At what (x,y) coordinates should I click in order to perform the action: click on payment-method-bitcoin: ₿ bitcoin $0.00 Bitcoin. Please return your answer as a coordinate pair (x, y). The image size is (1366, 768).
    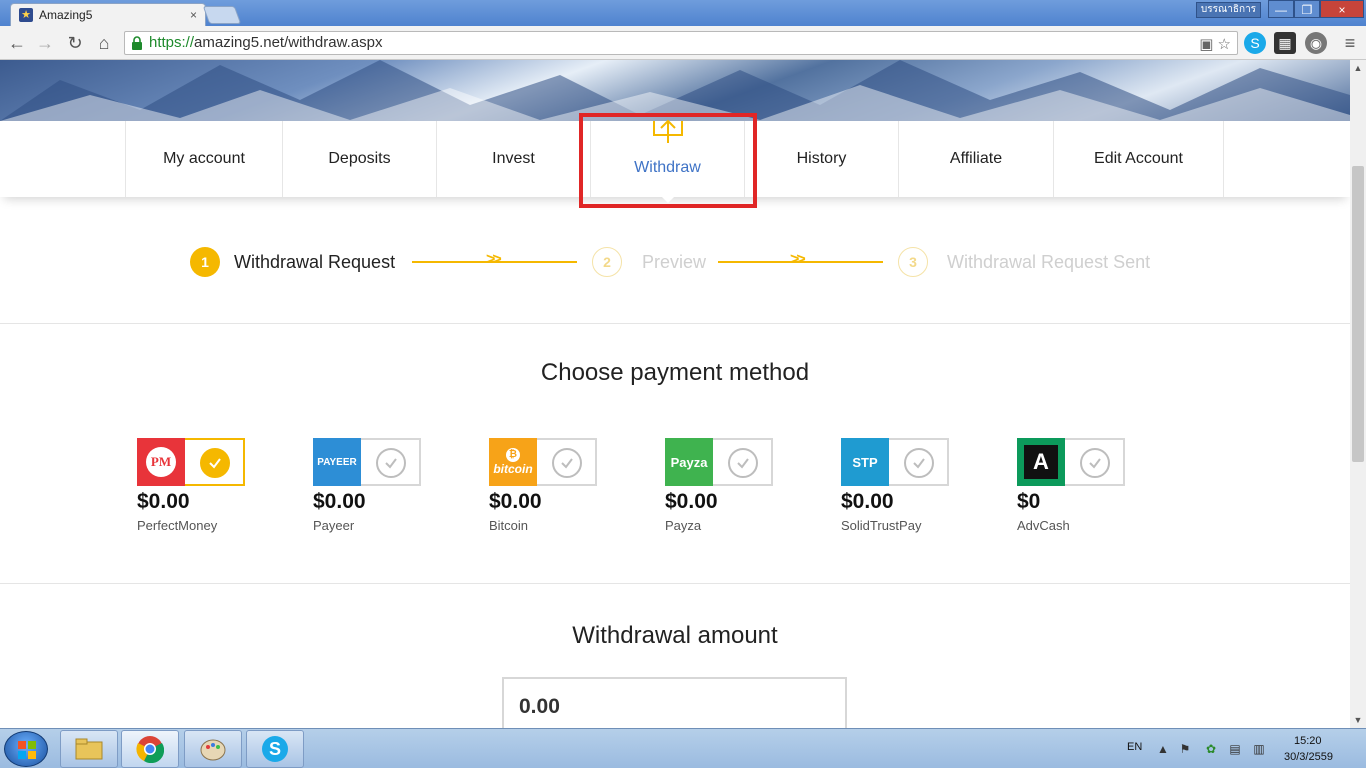
    Looking at the image, I should click on (543, 488).